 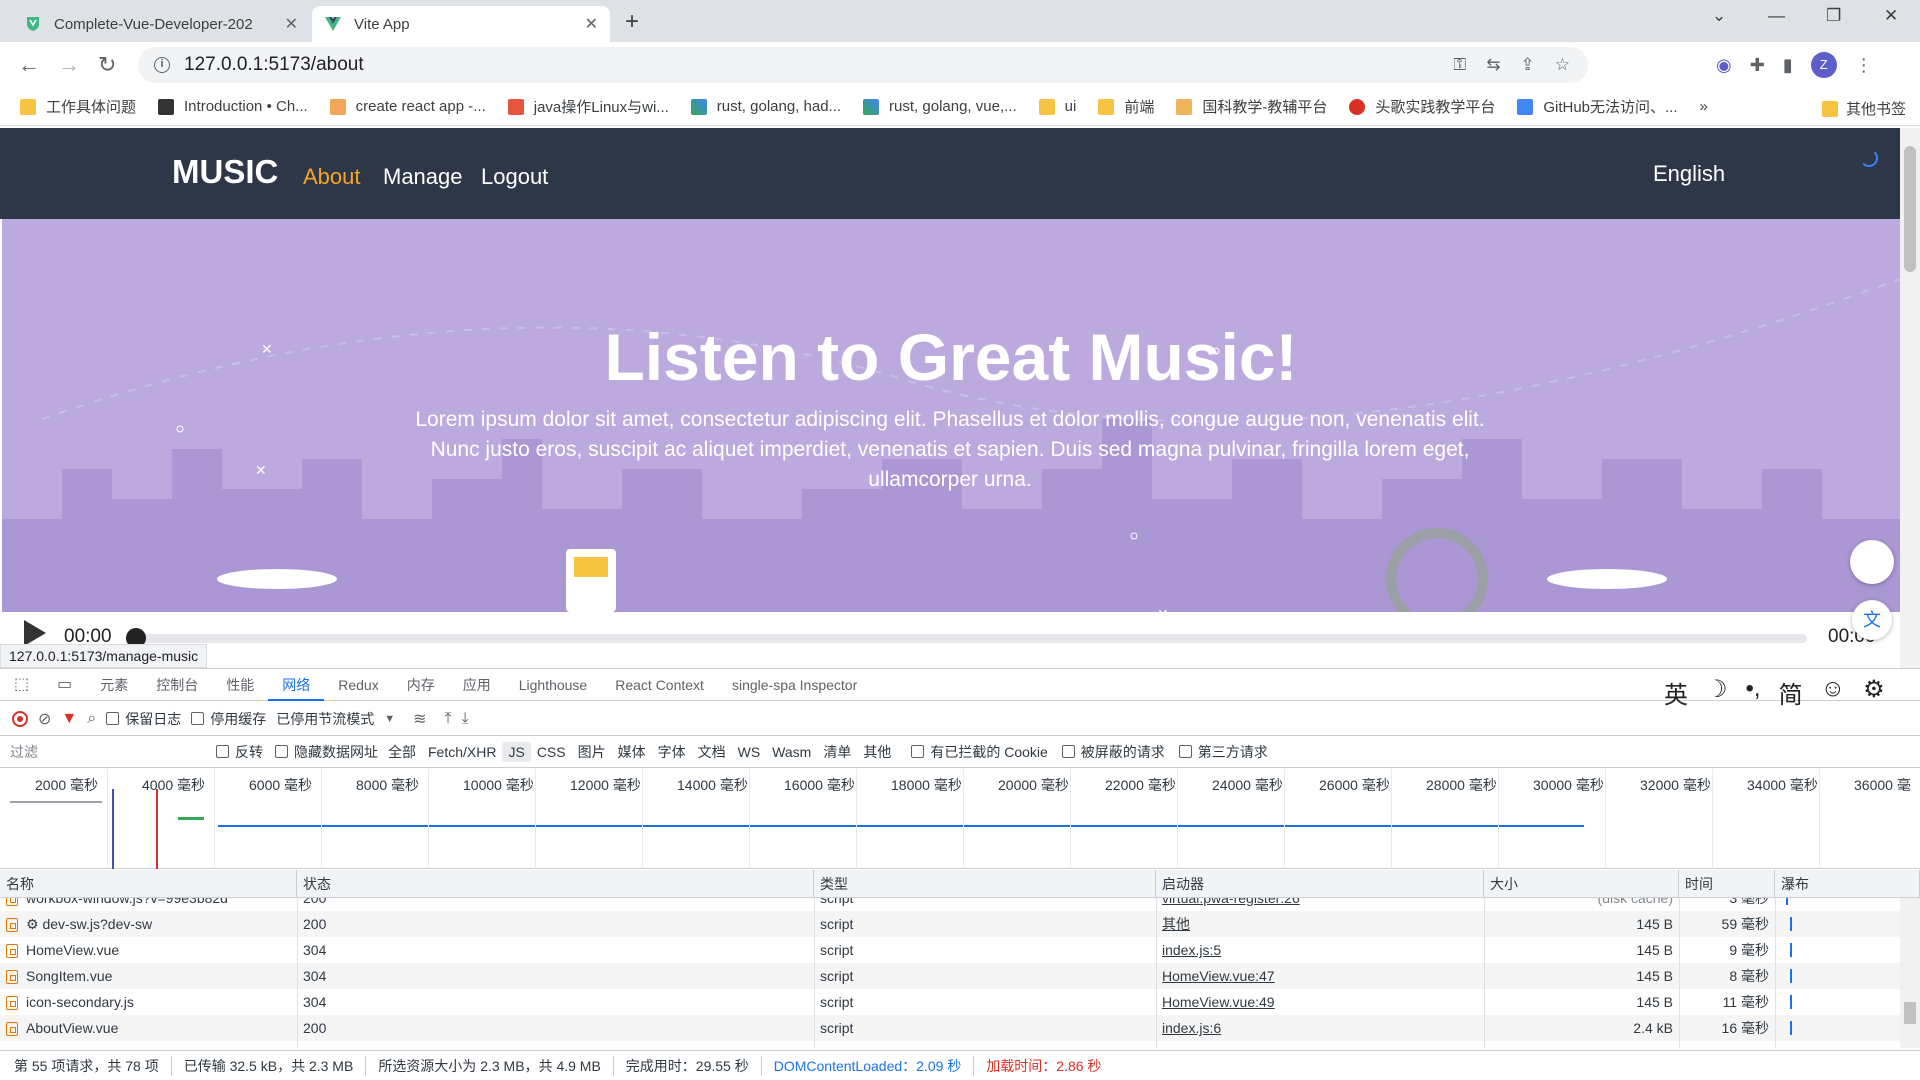 What do you see at coordinates (296, 685) in the screenshot?
I see `tab-network: 网络` at bounding box center [296, 685].